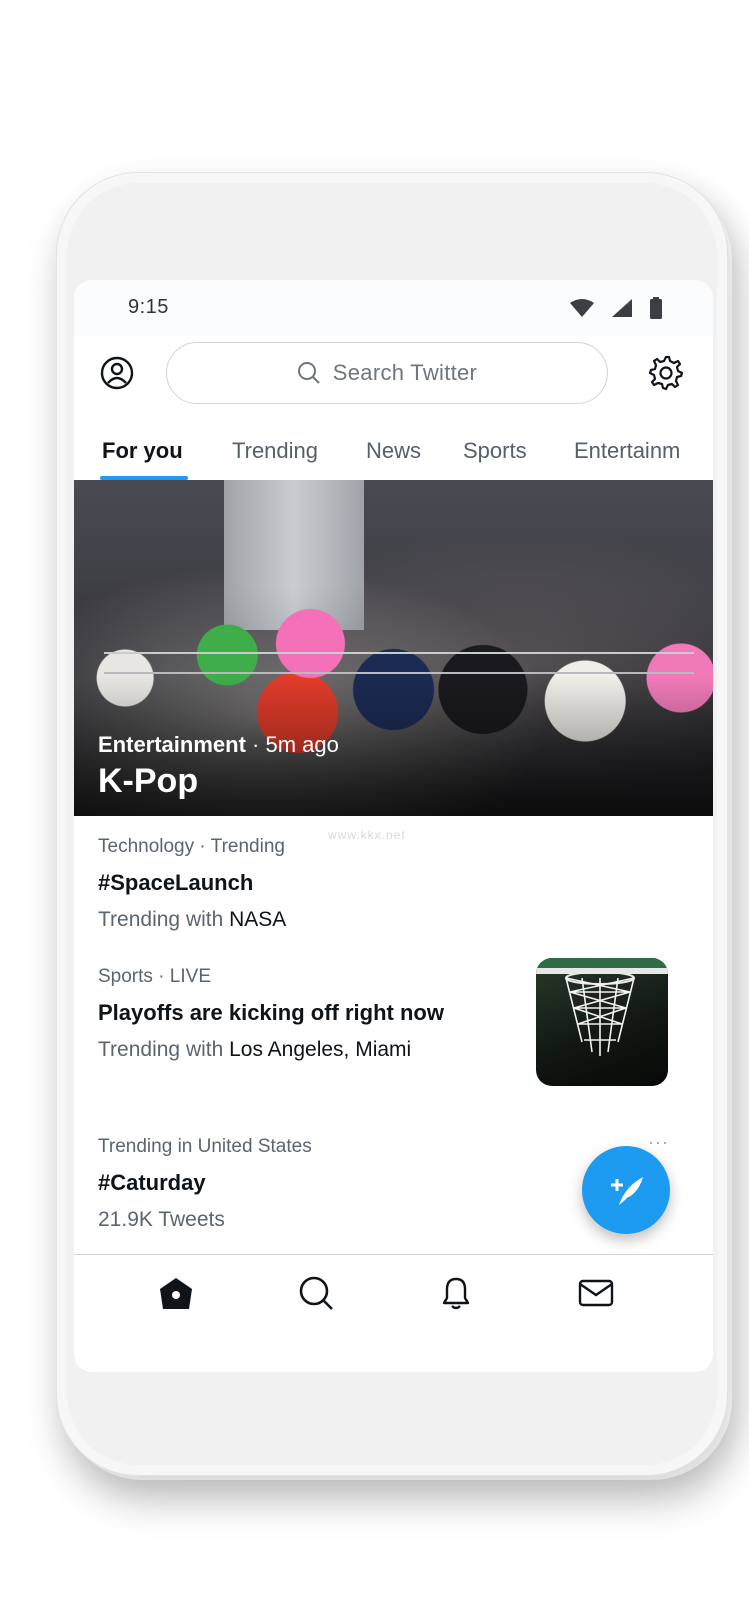  I want to click on bottom-navigation, so click(393, 1299).